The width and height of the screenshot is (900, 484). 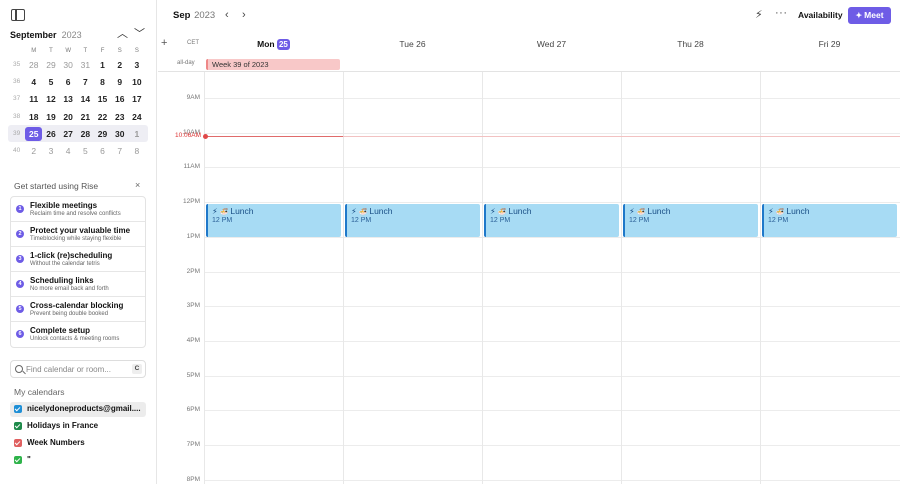 What do you see at coordinates (193, 236) in the screenshot?
I see `hour-label: 1PM` at bounding box center [193, 236].